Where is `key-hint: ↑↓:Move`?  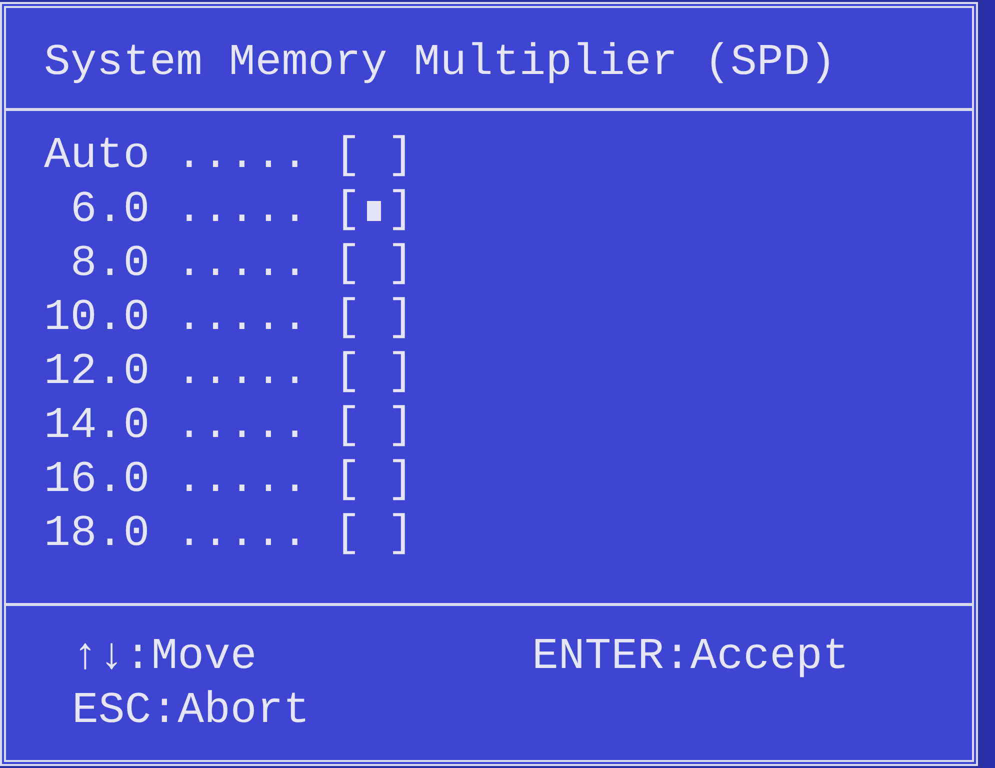
key-hint: ↑↓:Move is located at coordinates (165, 657).